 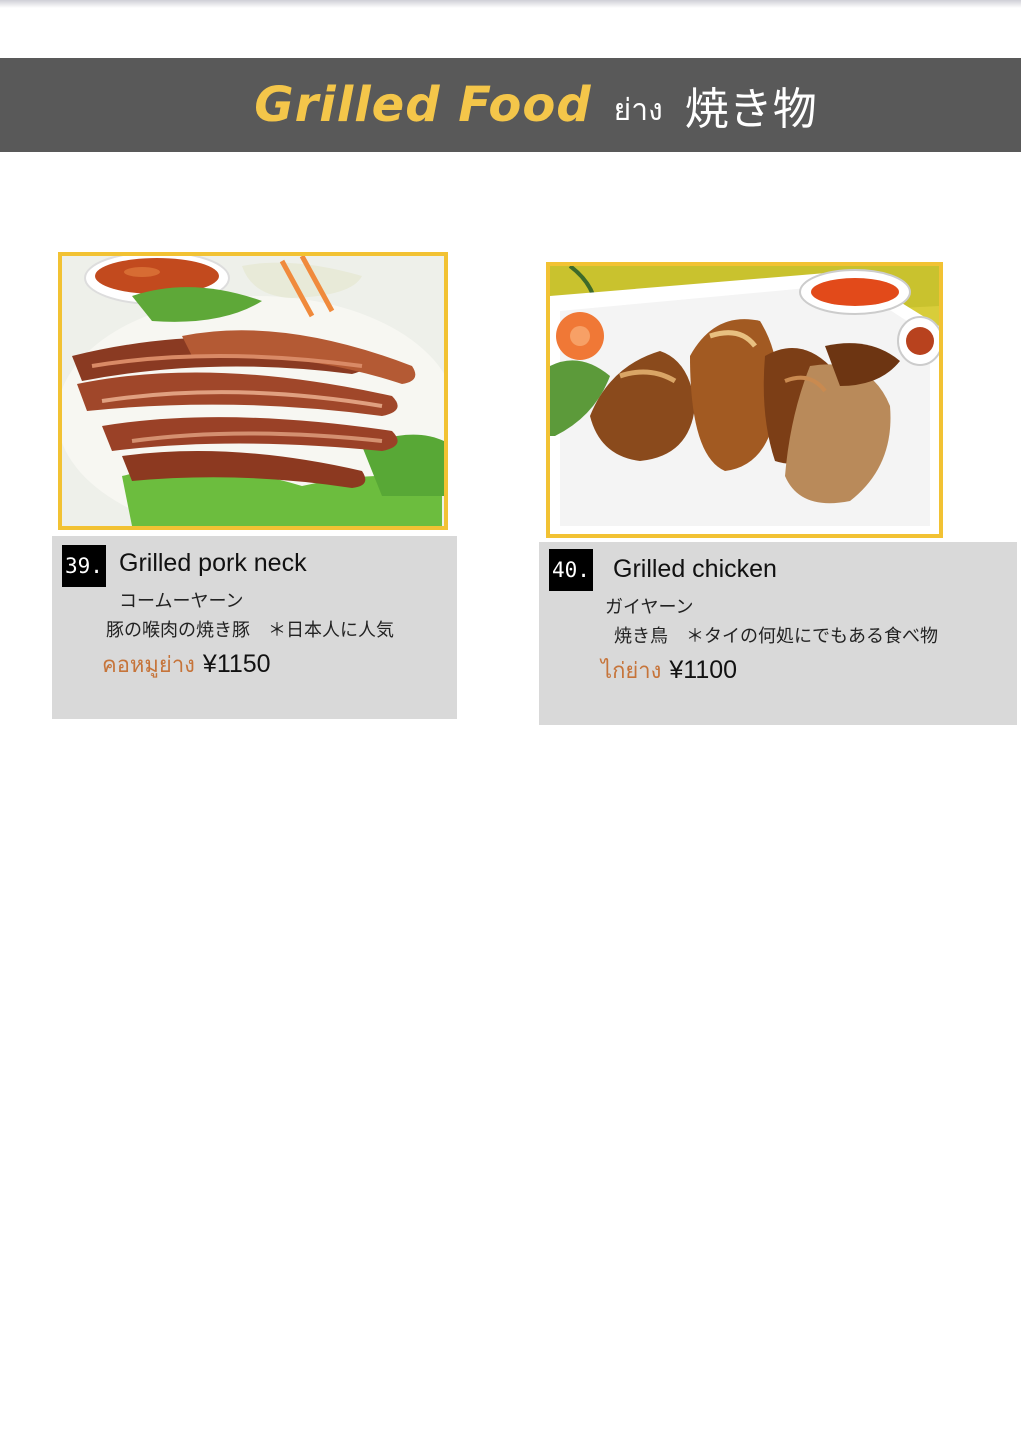 I want to click on item-price: ¥1100, so click(x=703, y=670).